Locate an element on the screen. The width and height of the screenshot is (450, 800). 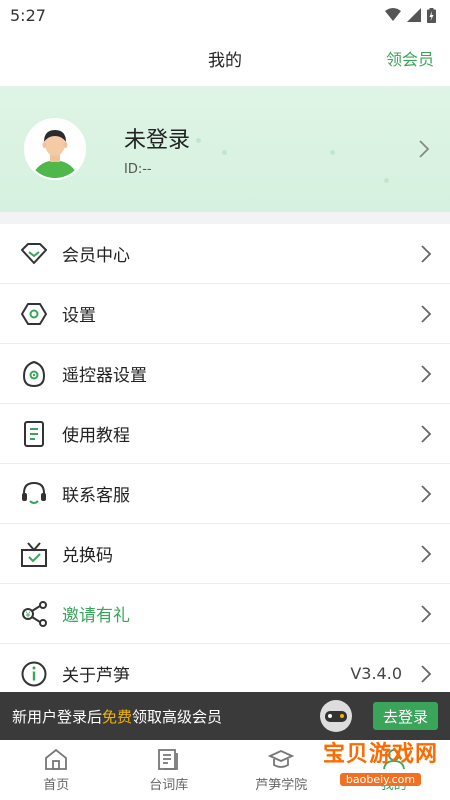
promo-text-highlight: 免费 is located at coordinates (117, 716).